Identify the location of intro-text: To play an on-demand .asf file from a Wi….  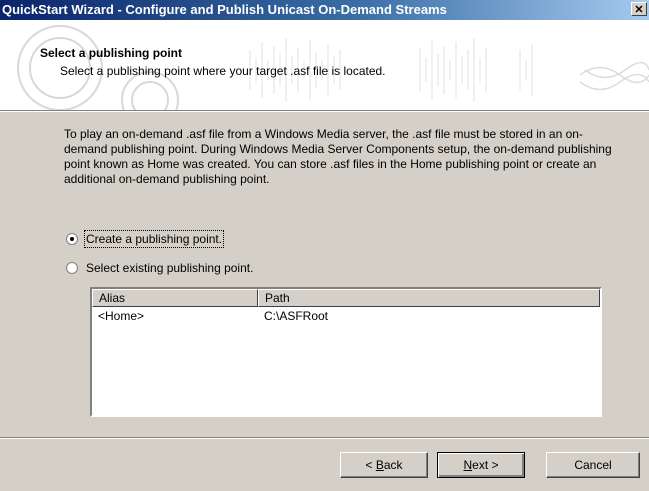
(338, 156).